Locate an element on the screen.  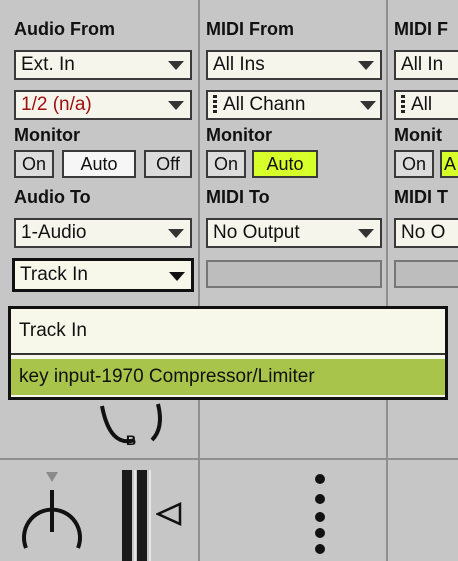
section-divider is located at coordinates (229, 459).